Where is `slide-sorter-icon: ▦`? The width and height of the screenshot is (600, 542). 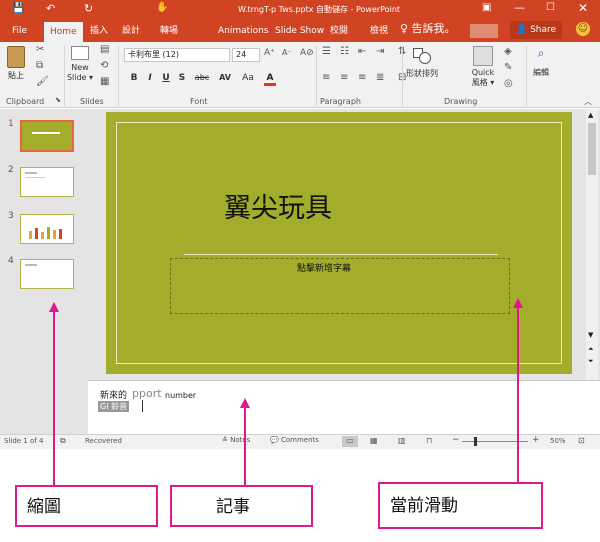 slide-sorter-icon: ▦ is located at coordinates (374, 440).